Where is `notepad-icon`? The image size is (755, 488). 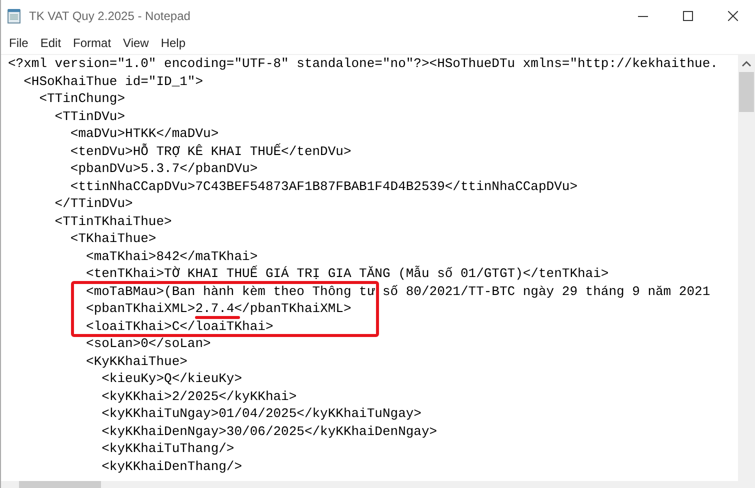 notepad-icon is located at coordinates (14, 16).